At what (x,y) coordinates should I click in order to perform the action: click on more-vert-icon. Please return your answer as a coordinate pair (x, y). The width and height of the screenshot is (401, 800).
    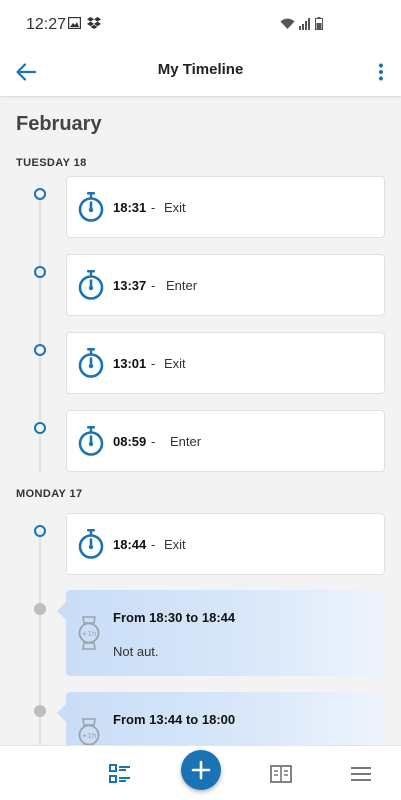
    Looking at the image, I should click on (381, 72).